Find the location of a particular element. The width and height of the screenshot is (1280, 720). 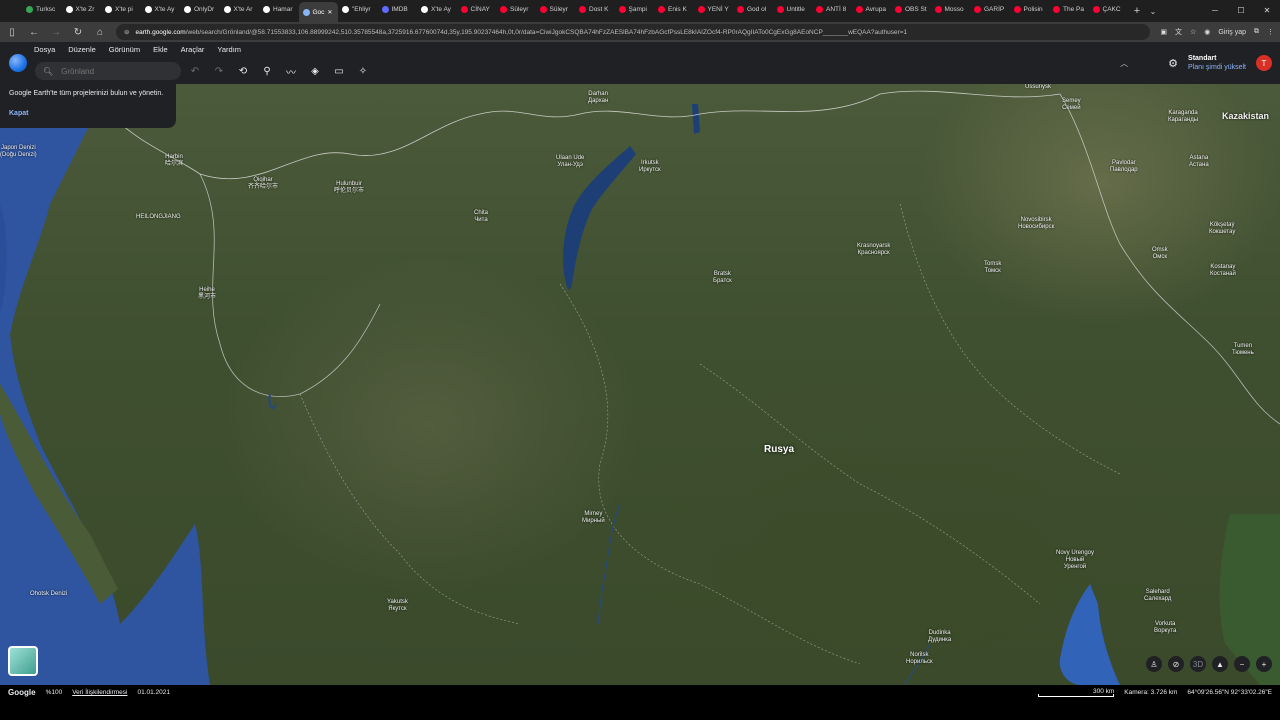

translate-icon: 文 is located at coordinates (1178, 32).